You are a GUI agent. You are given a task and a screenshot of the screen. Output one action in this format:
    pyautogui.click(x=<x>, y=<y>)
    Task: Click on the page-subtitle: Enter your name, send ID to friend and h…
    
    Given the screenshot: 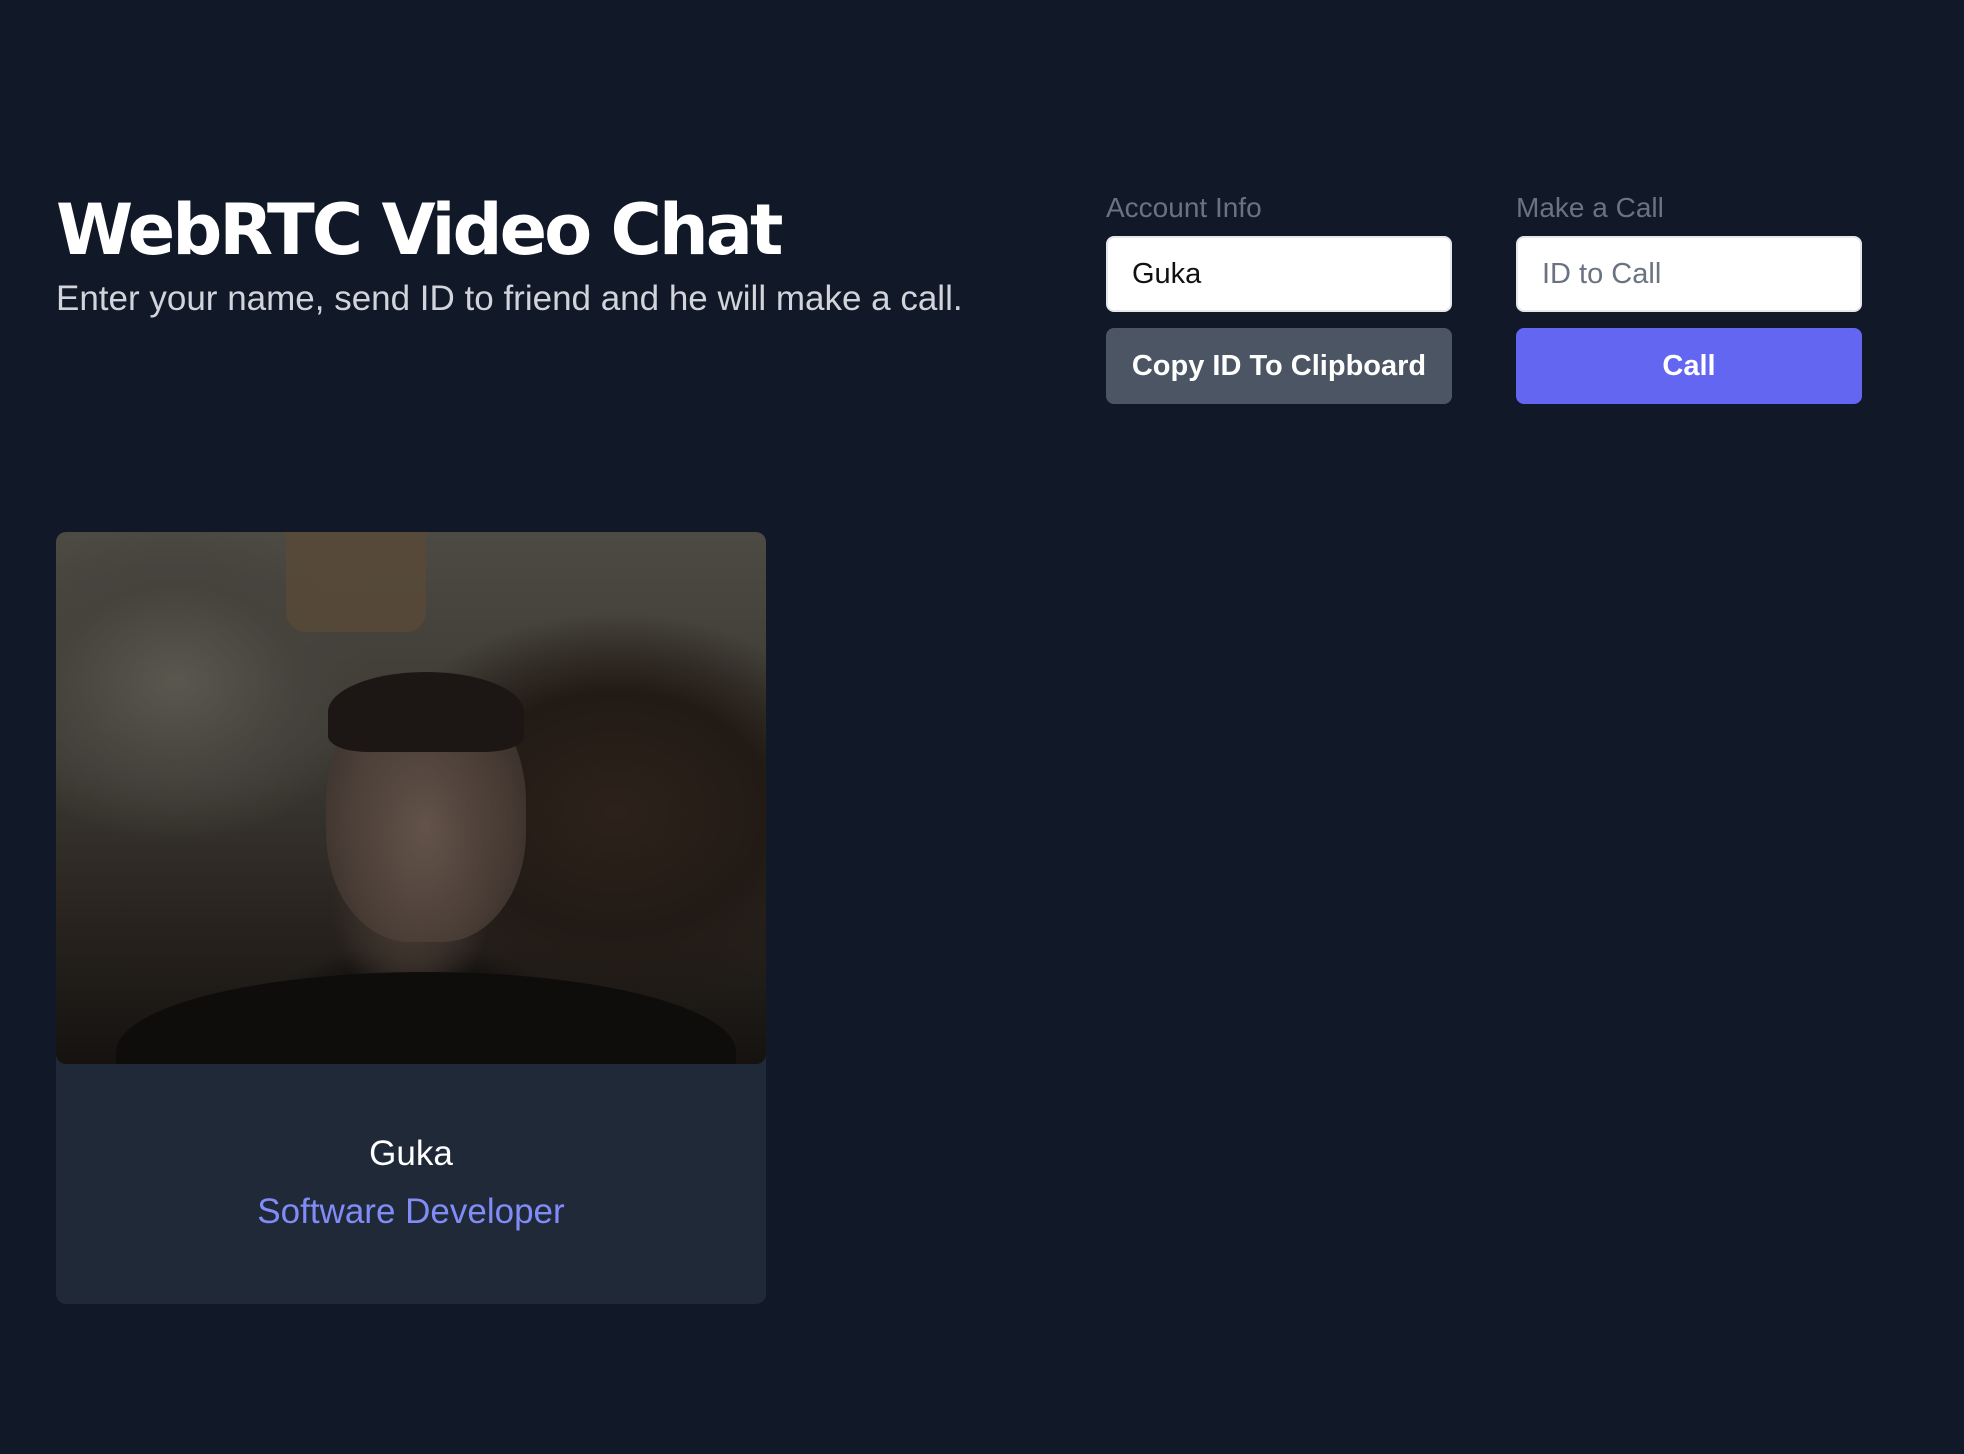 What is the action you would take?
    pyautogui.click(x=509, y=298)
    